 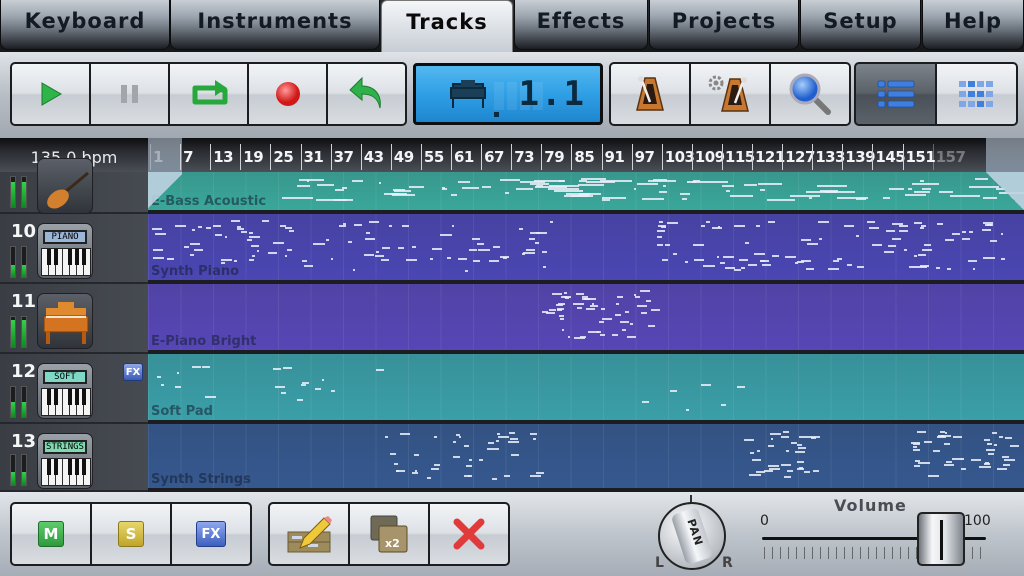 I want to click on keyboard-icon: PIANO, so click(x=65, y=251).